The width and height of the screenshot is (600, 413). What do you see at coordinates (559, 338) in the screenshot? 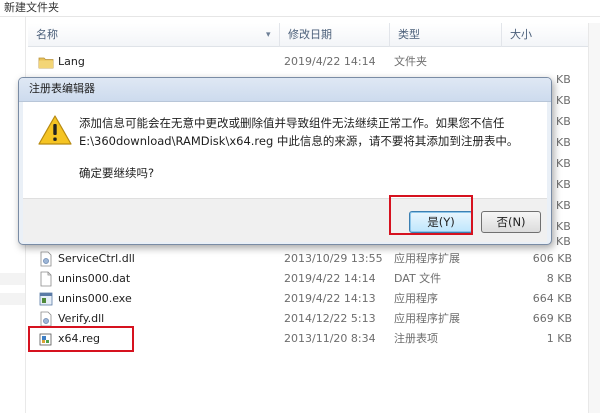
I see `file-size: 1 KB` at bounding box center [559, 338].